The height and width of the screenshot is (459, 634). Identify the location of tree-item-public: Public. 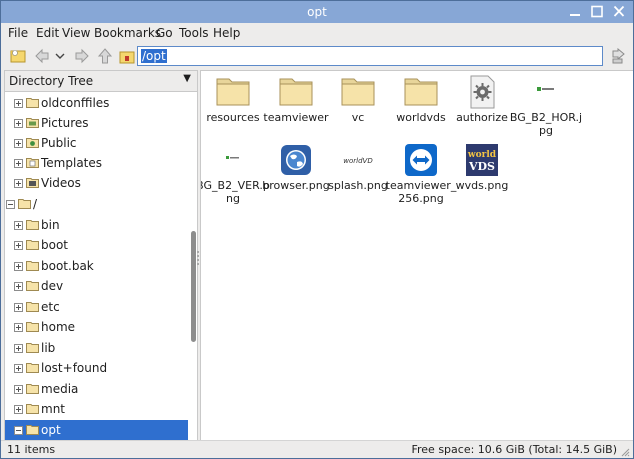
(96, 143).